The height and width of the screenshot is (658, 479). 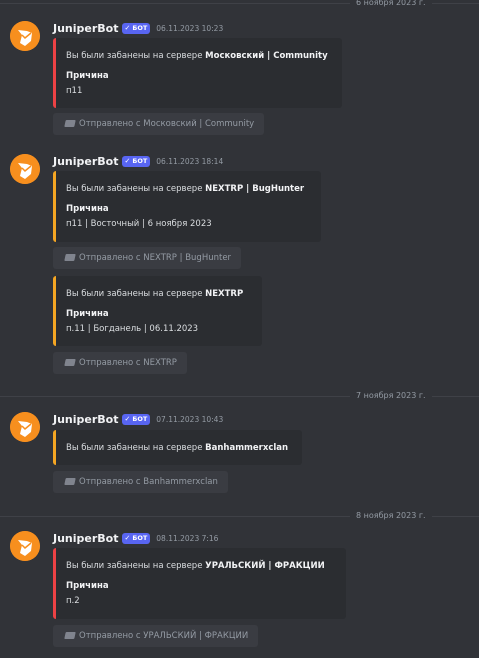 What do you see at coordinates (224, 294) in the screenshot?
I see `server-name: NEXTRP` at bounding box center [224, 294].